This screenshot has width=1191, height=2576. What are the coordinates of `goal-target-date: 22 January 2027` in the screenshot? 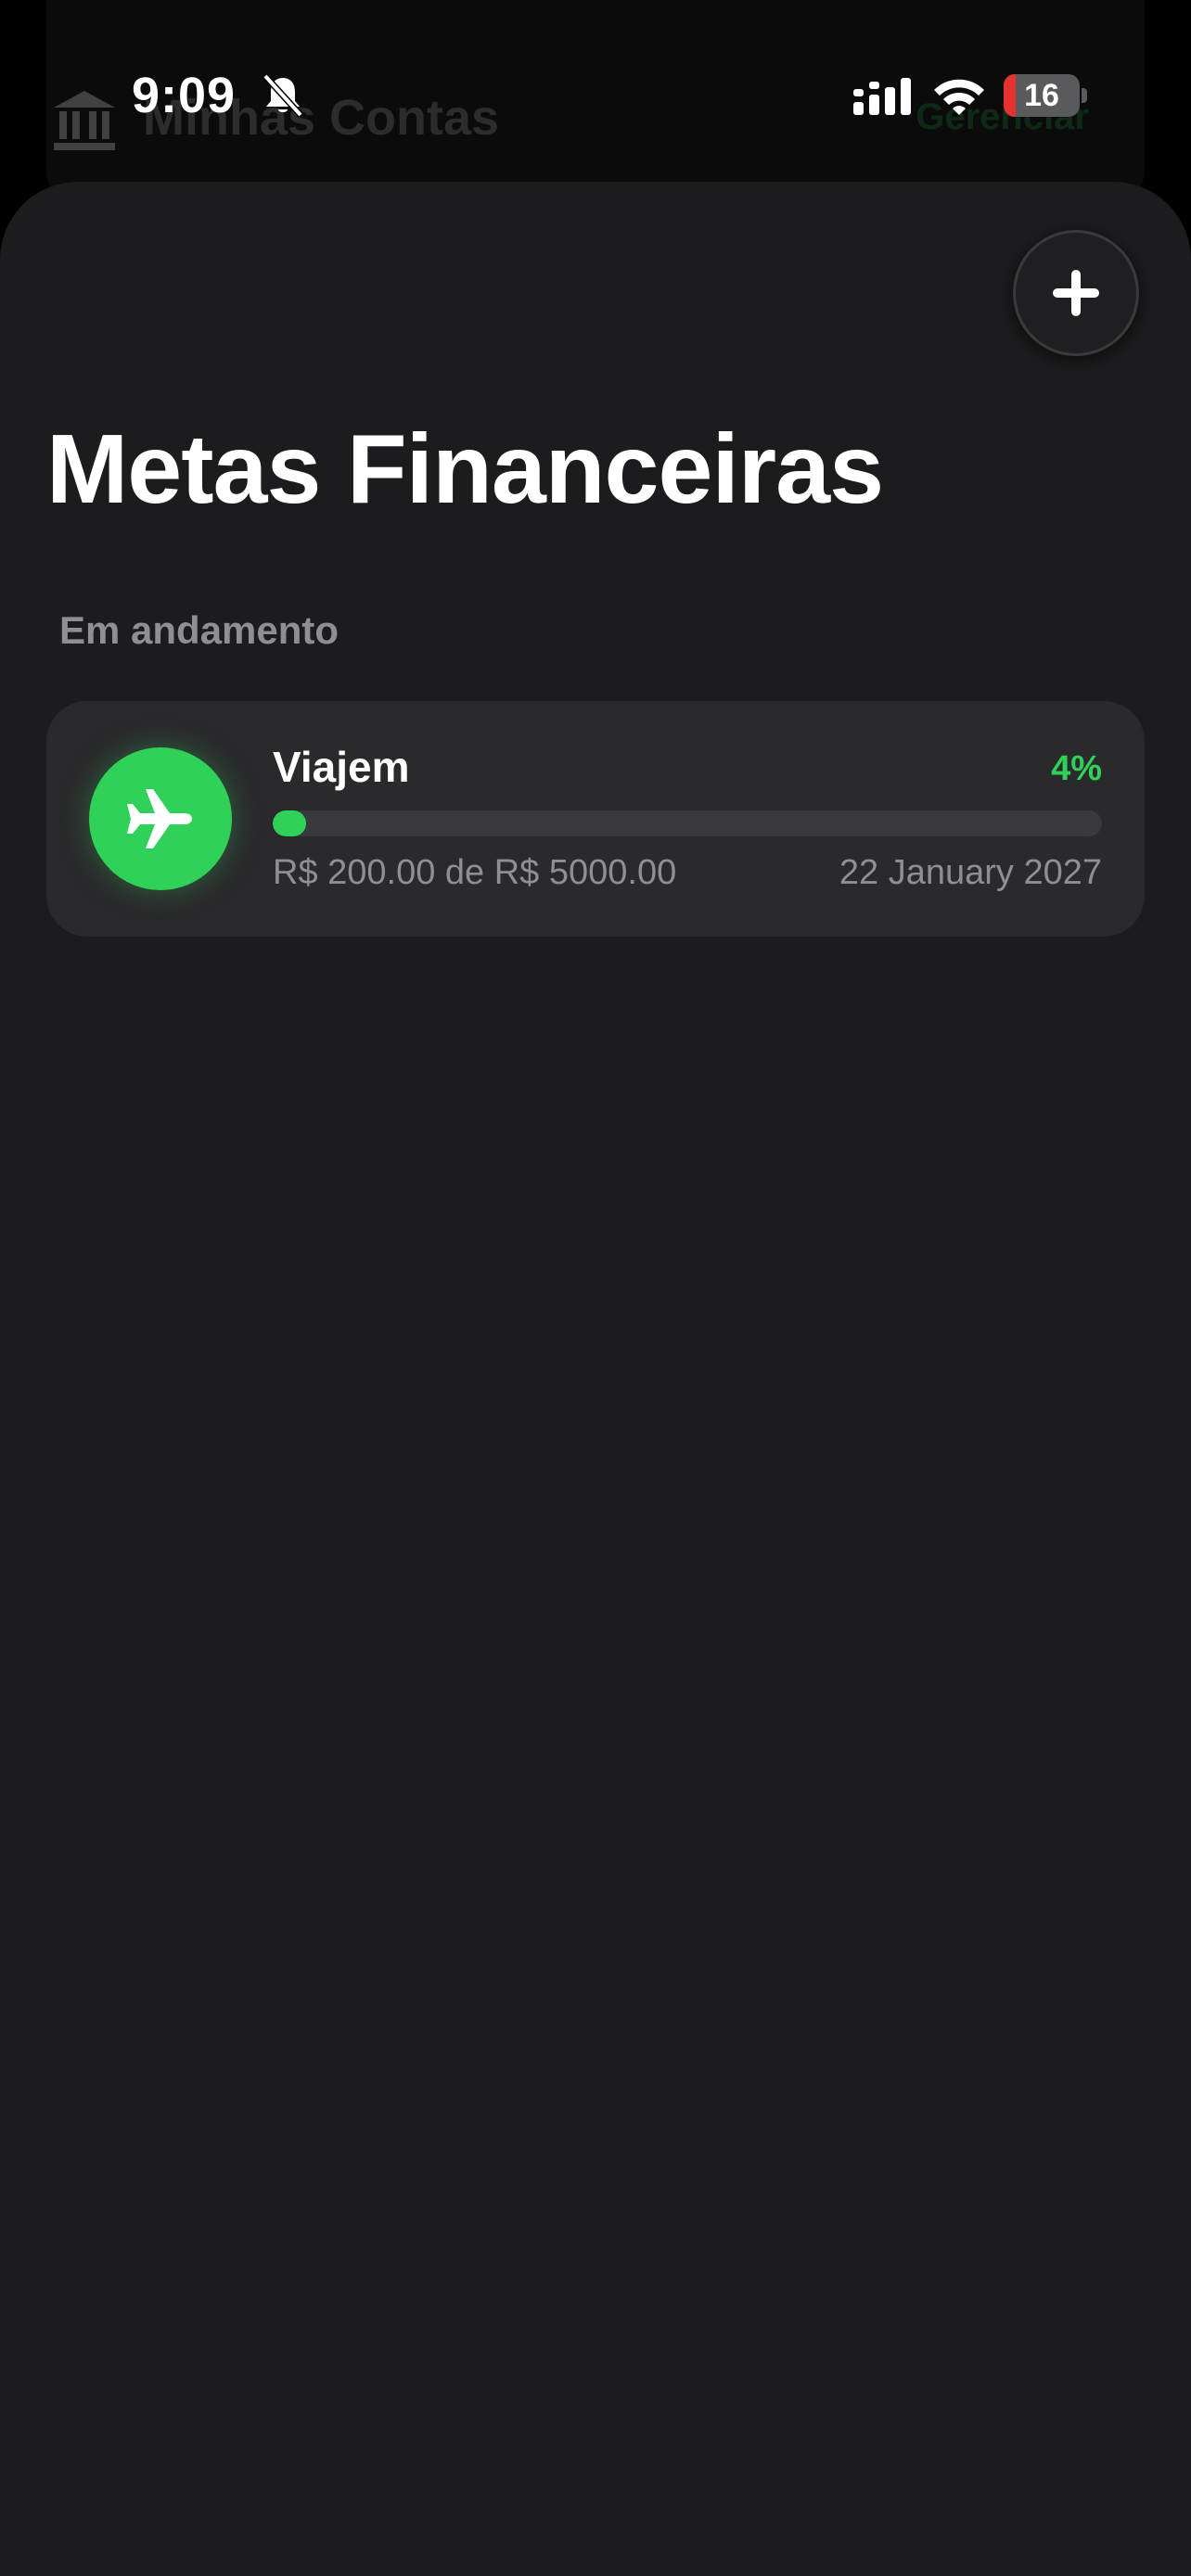 It's located at (970, 873).